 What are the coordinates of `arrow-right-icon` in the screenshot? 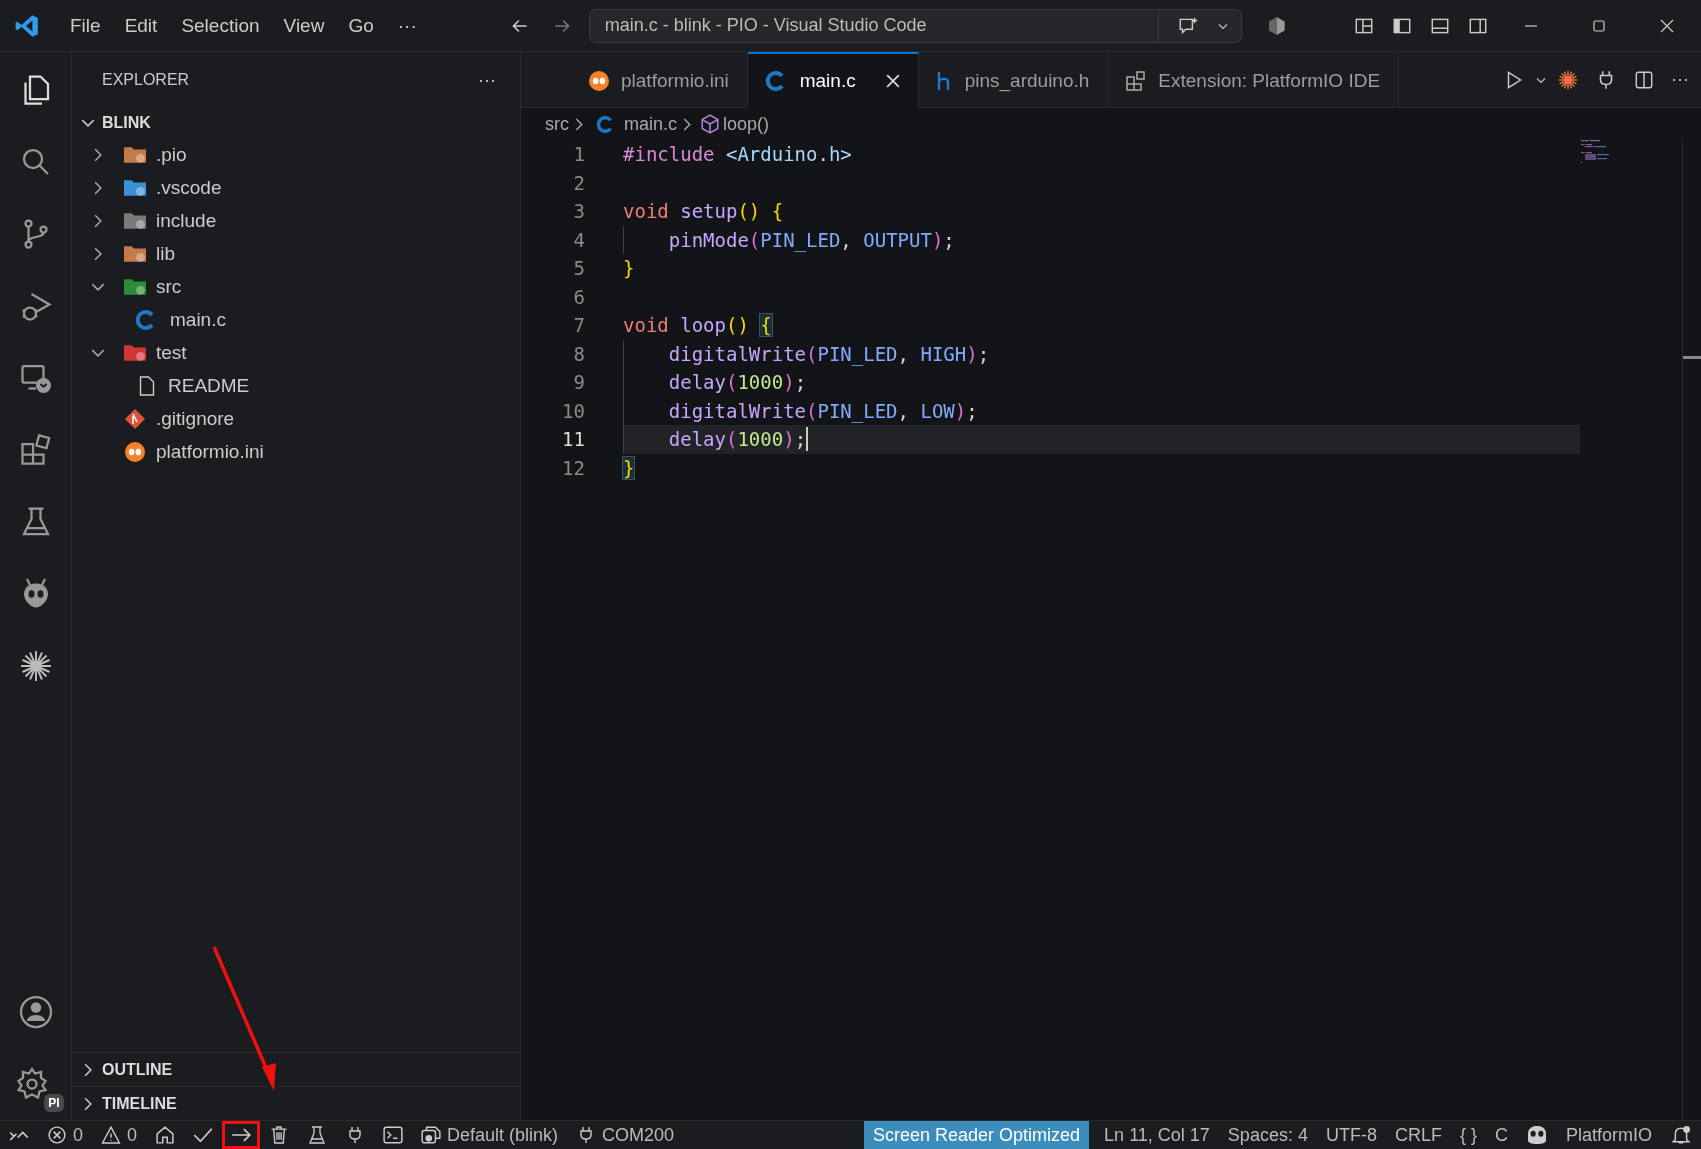 It's located at (241, 1135).